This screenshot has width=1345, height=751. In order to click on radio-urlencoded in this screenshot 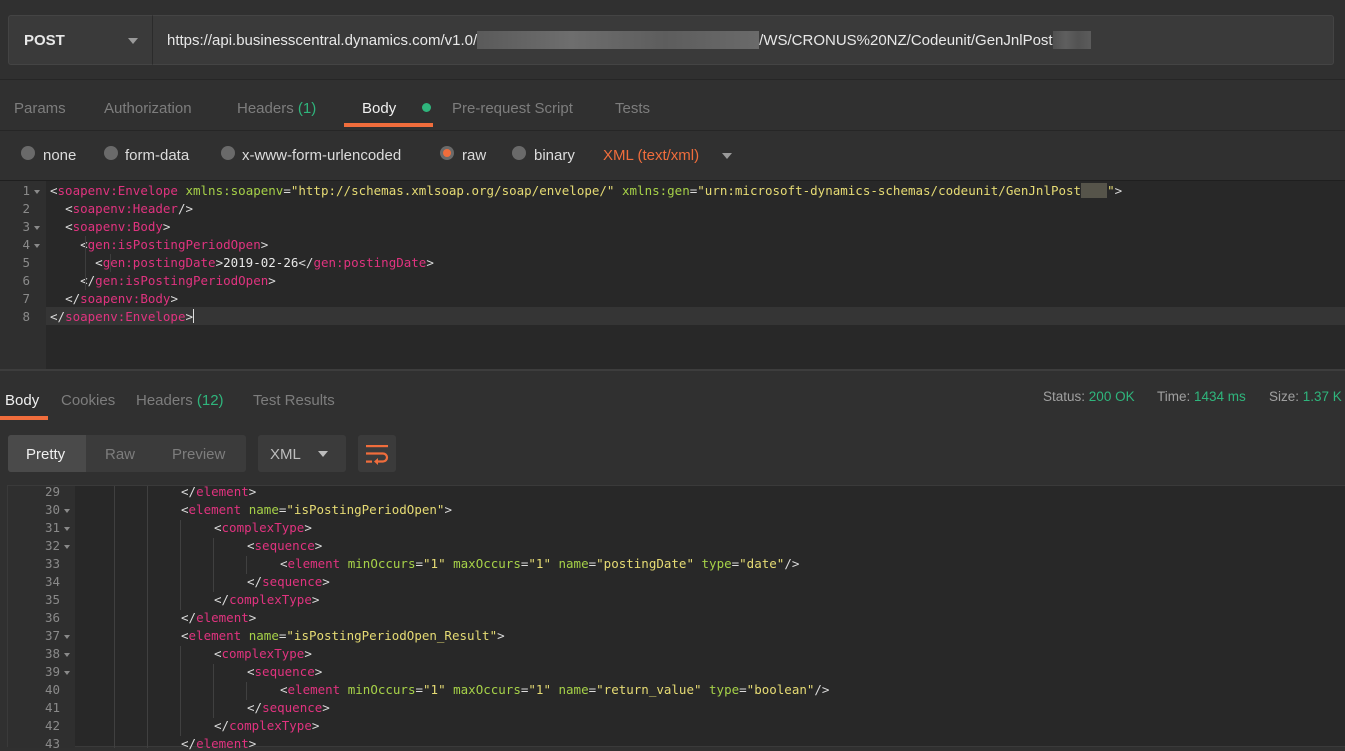, I will do `click(228, 153)`.